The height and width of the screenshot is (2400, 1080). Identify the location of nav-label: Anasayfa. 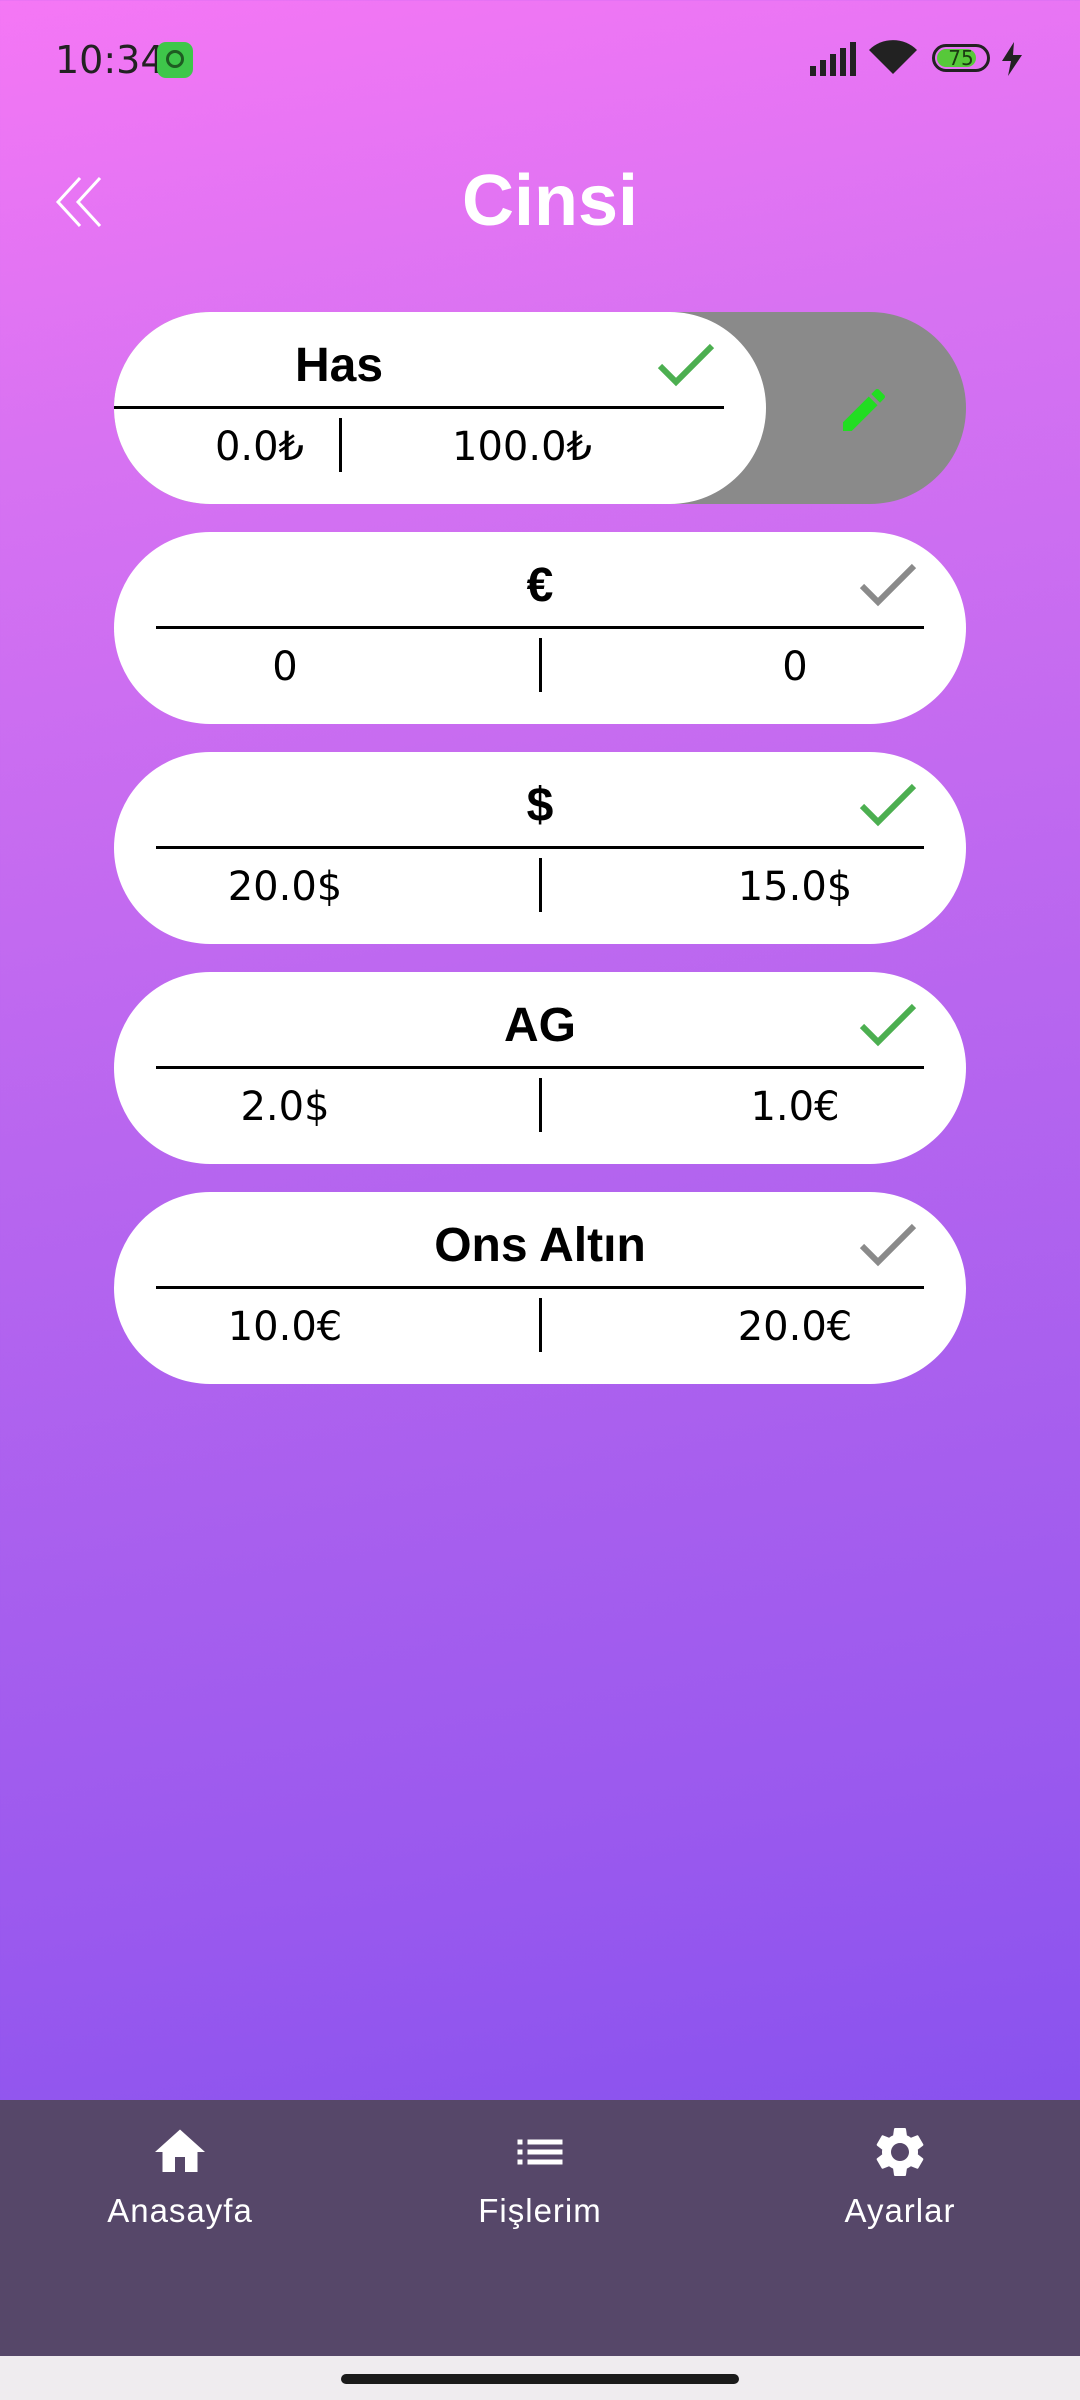
(180, 2210).